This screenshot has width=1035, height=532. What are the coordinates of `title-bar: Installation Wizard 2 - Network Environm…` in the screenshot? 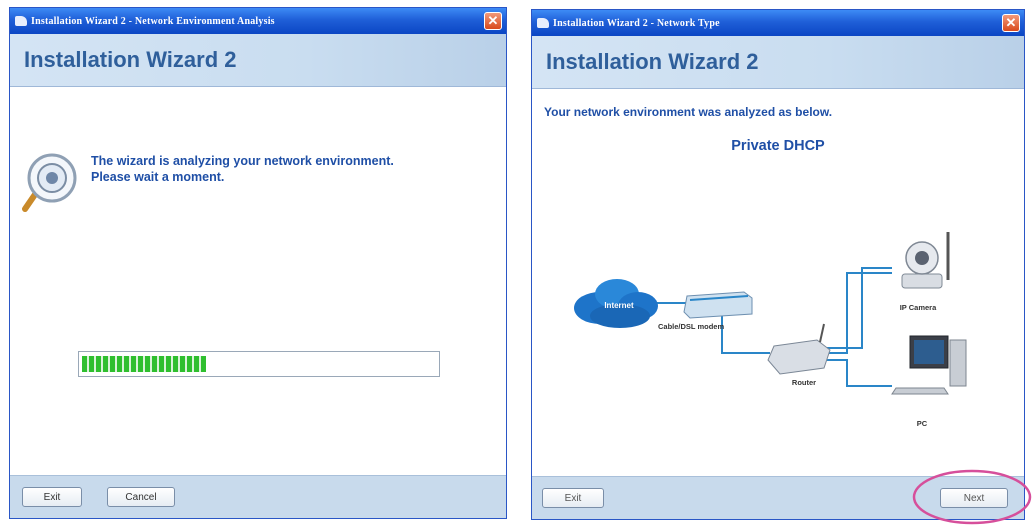 It's located at (258, 21).